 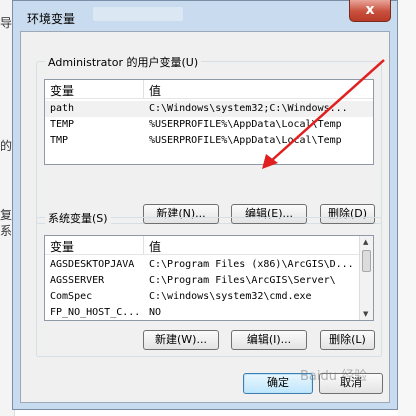 What do you see at coordinates (155, 312) in the screenshot?
I see `variable-value: NO` at bounding box center [155, 312].